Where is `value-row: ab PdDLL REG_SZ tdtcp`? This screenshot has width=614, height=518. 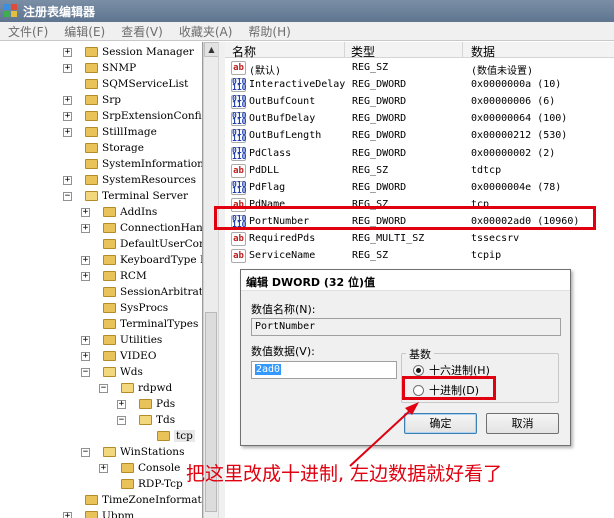 value-row: ab PdDLL REG_SZ tdtcp is located at coordinates (419, 171).